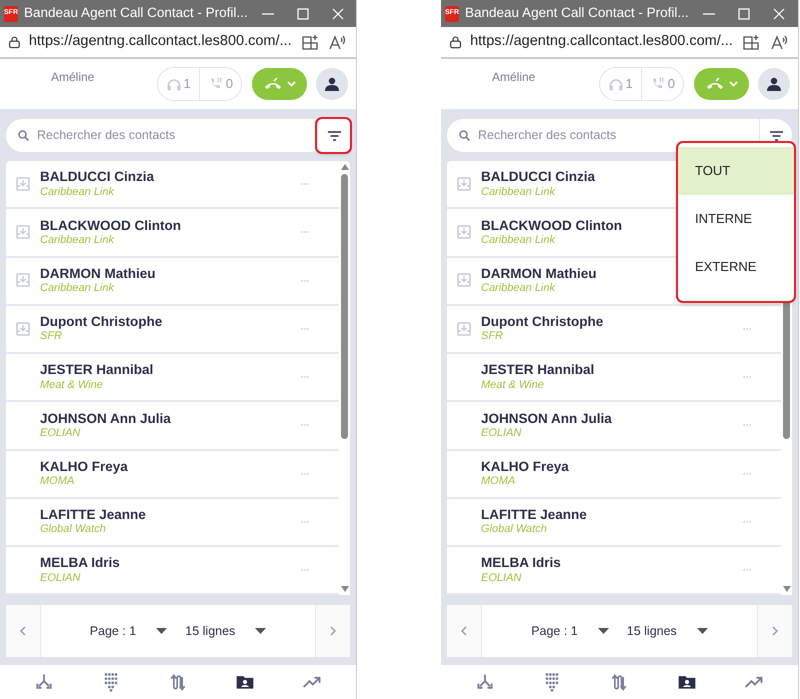  Describe the element at coordinates (23, 631) in the screenshot. I see `chevron-left-icon` at that location.